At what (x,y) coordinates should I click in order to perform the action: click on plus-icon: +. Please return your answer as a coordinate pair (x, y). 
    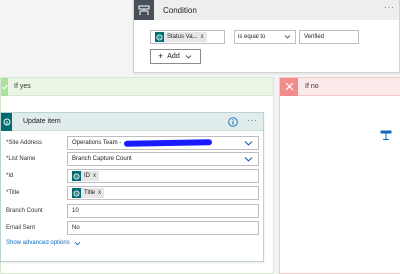
    Looking at the image, I should click on (161, 56).